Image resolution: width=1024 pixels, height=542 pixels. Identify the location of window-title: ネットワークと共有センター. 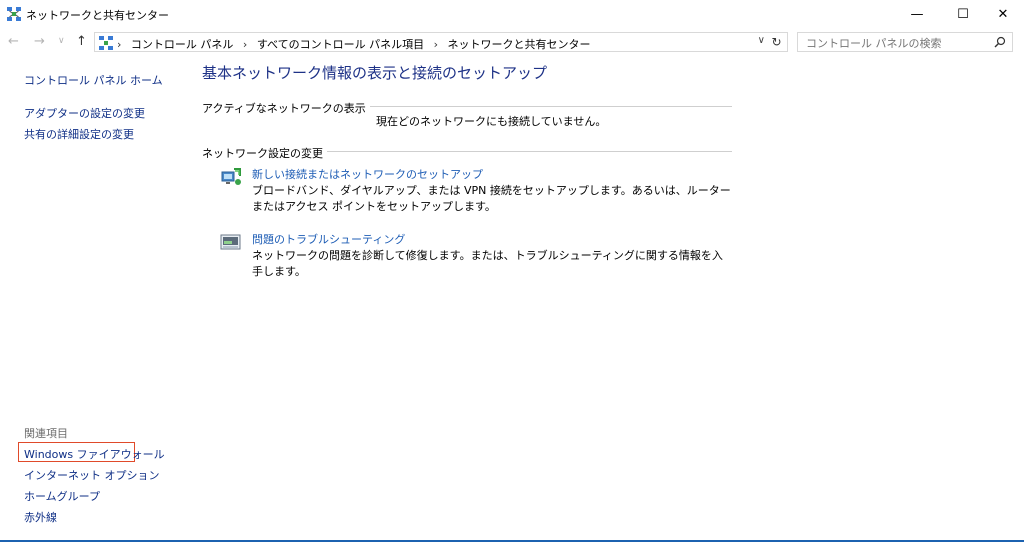
(97, 15).